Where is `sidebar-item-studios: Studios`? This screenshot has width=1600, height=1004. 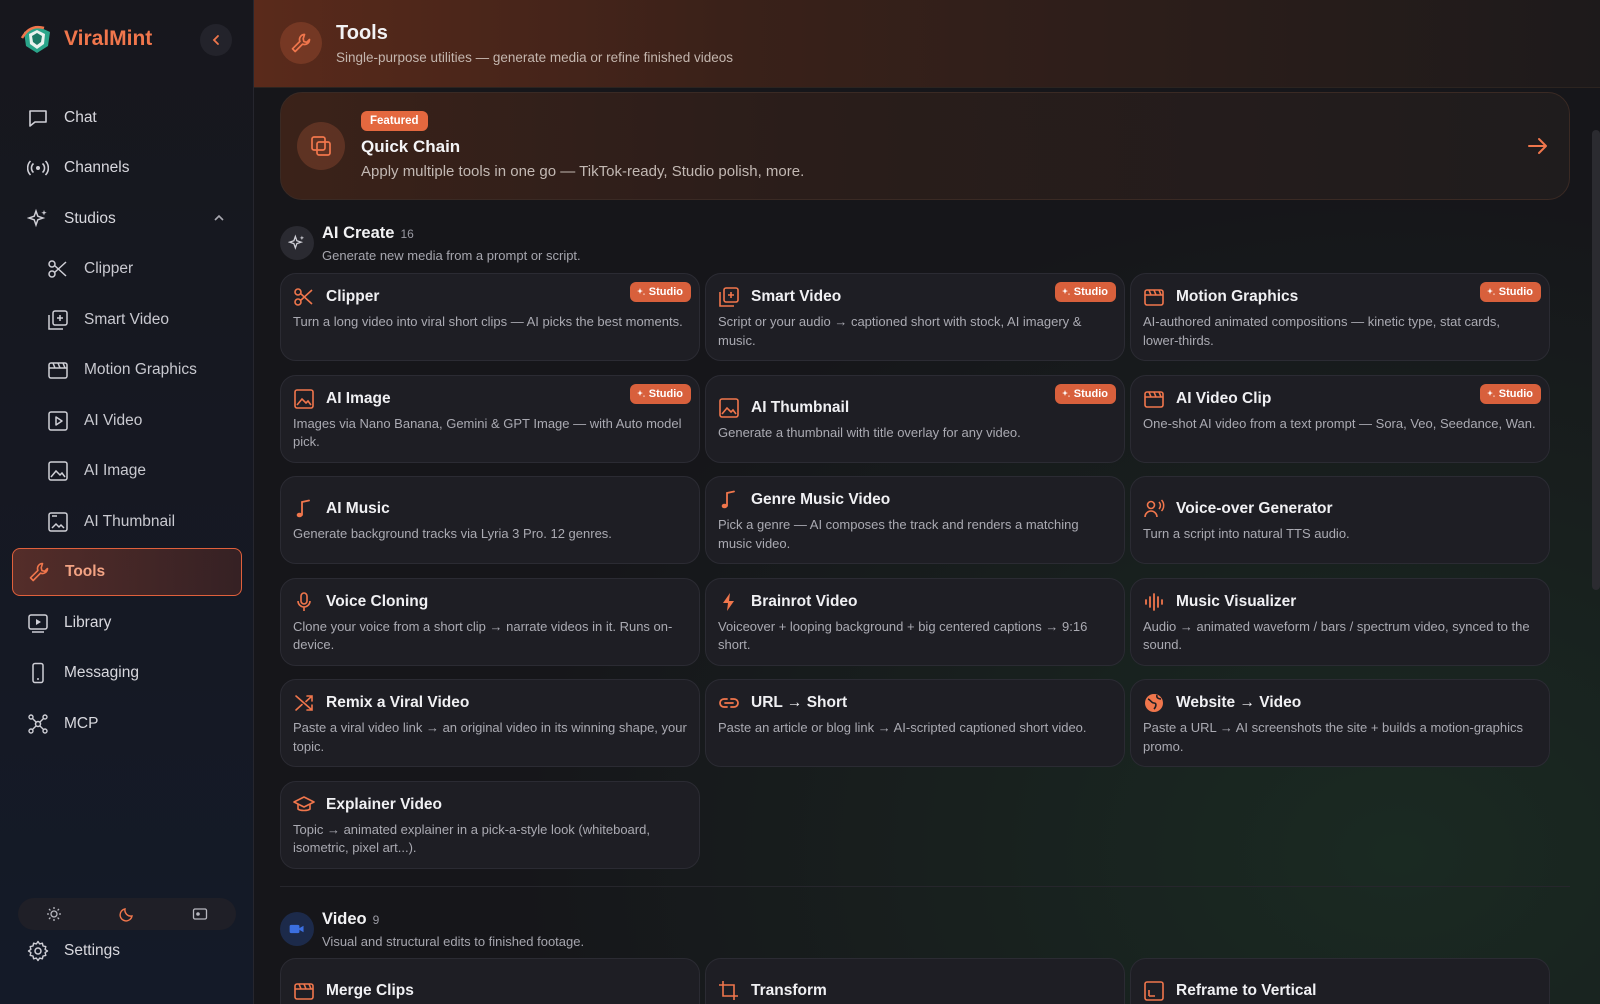 sidebar-item-studios: Studios is located at coordinates (127, 219).